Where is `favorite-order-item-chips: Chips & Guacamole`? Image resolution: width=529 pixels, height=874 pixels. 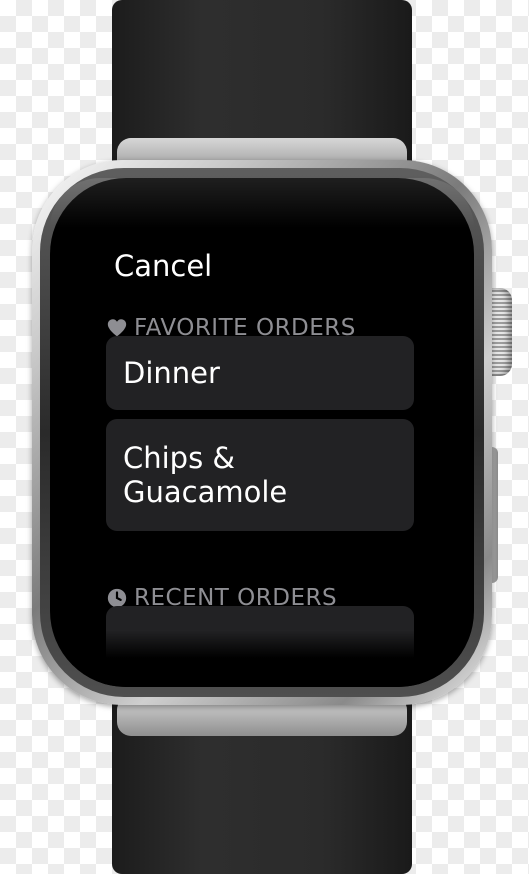
favorite-order-item-chips: Chips & Guacamole is located at coordinates (260, 475).